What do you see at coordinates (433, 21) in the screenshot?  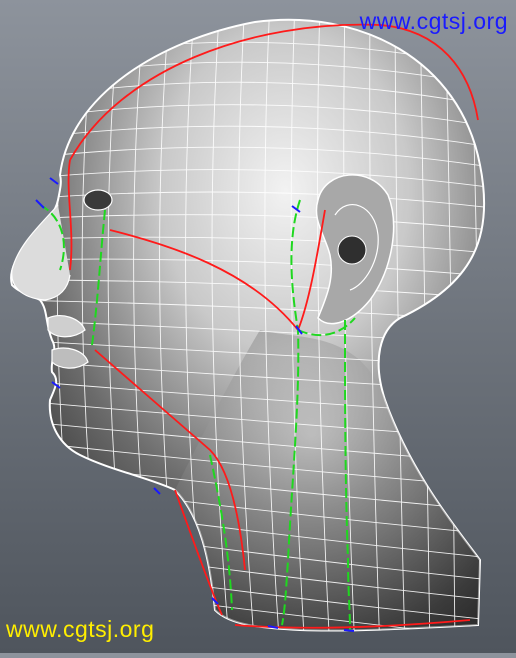 I see `watermark-top: www.cgtsj.org` at bounding box center [433, 21].